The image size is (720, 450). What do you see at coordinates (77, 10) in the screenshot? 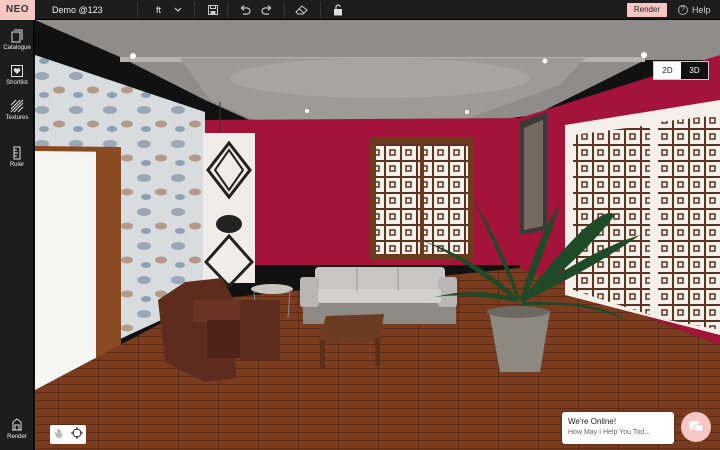
I see `project-name: Demo @123` at bounding box center [77, 10].